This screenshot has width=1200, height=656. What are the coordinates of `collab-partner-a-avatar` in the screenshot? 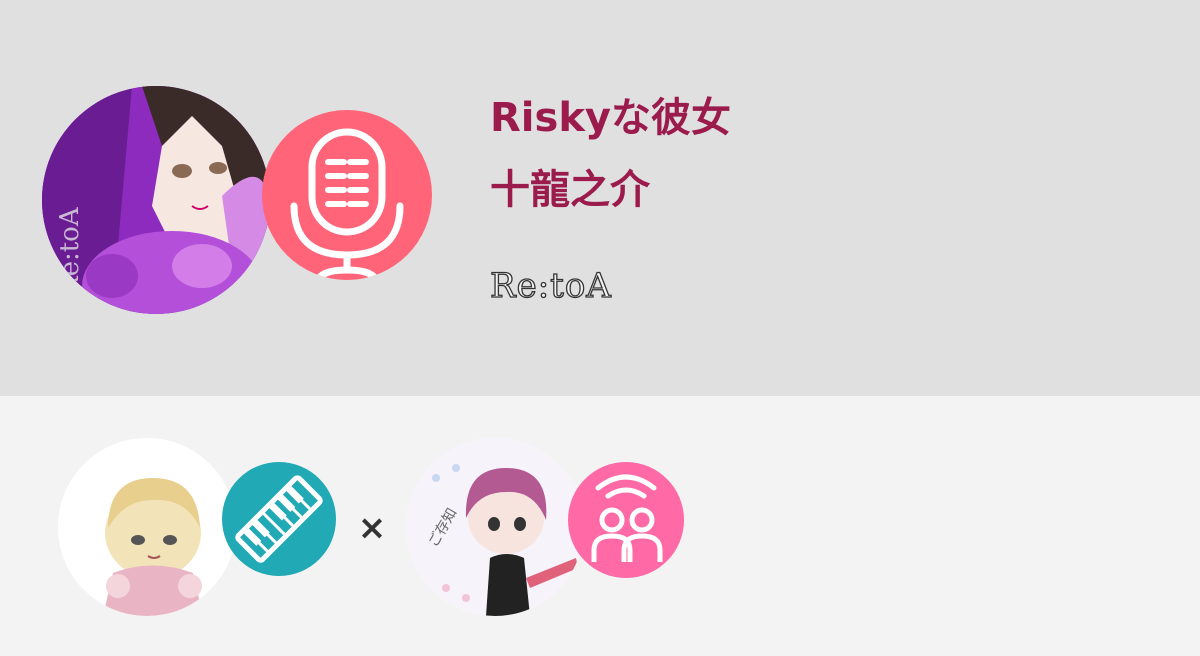 It's located at (147, 527).